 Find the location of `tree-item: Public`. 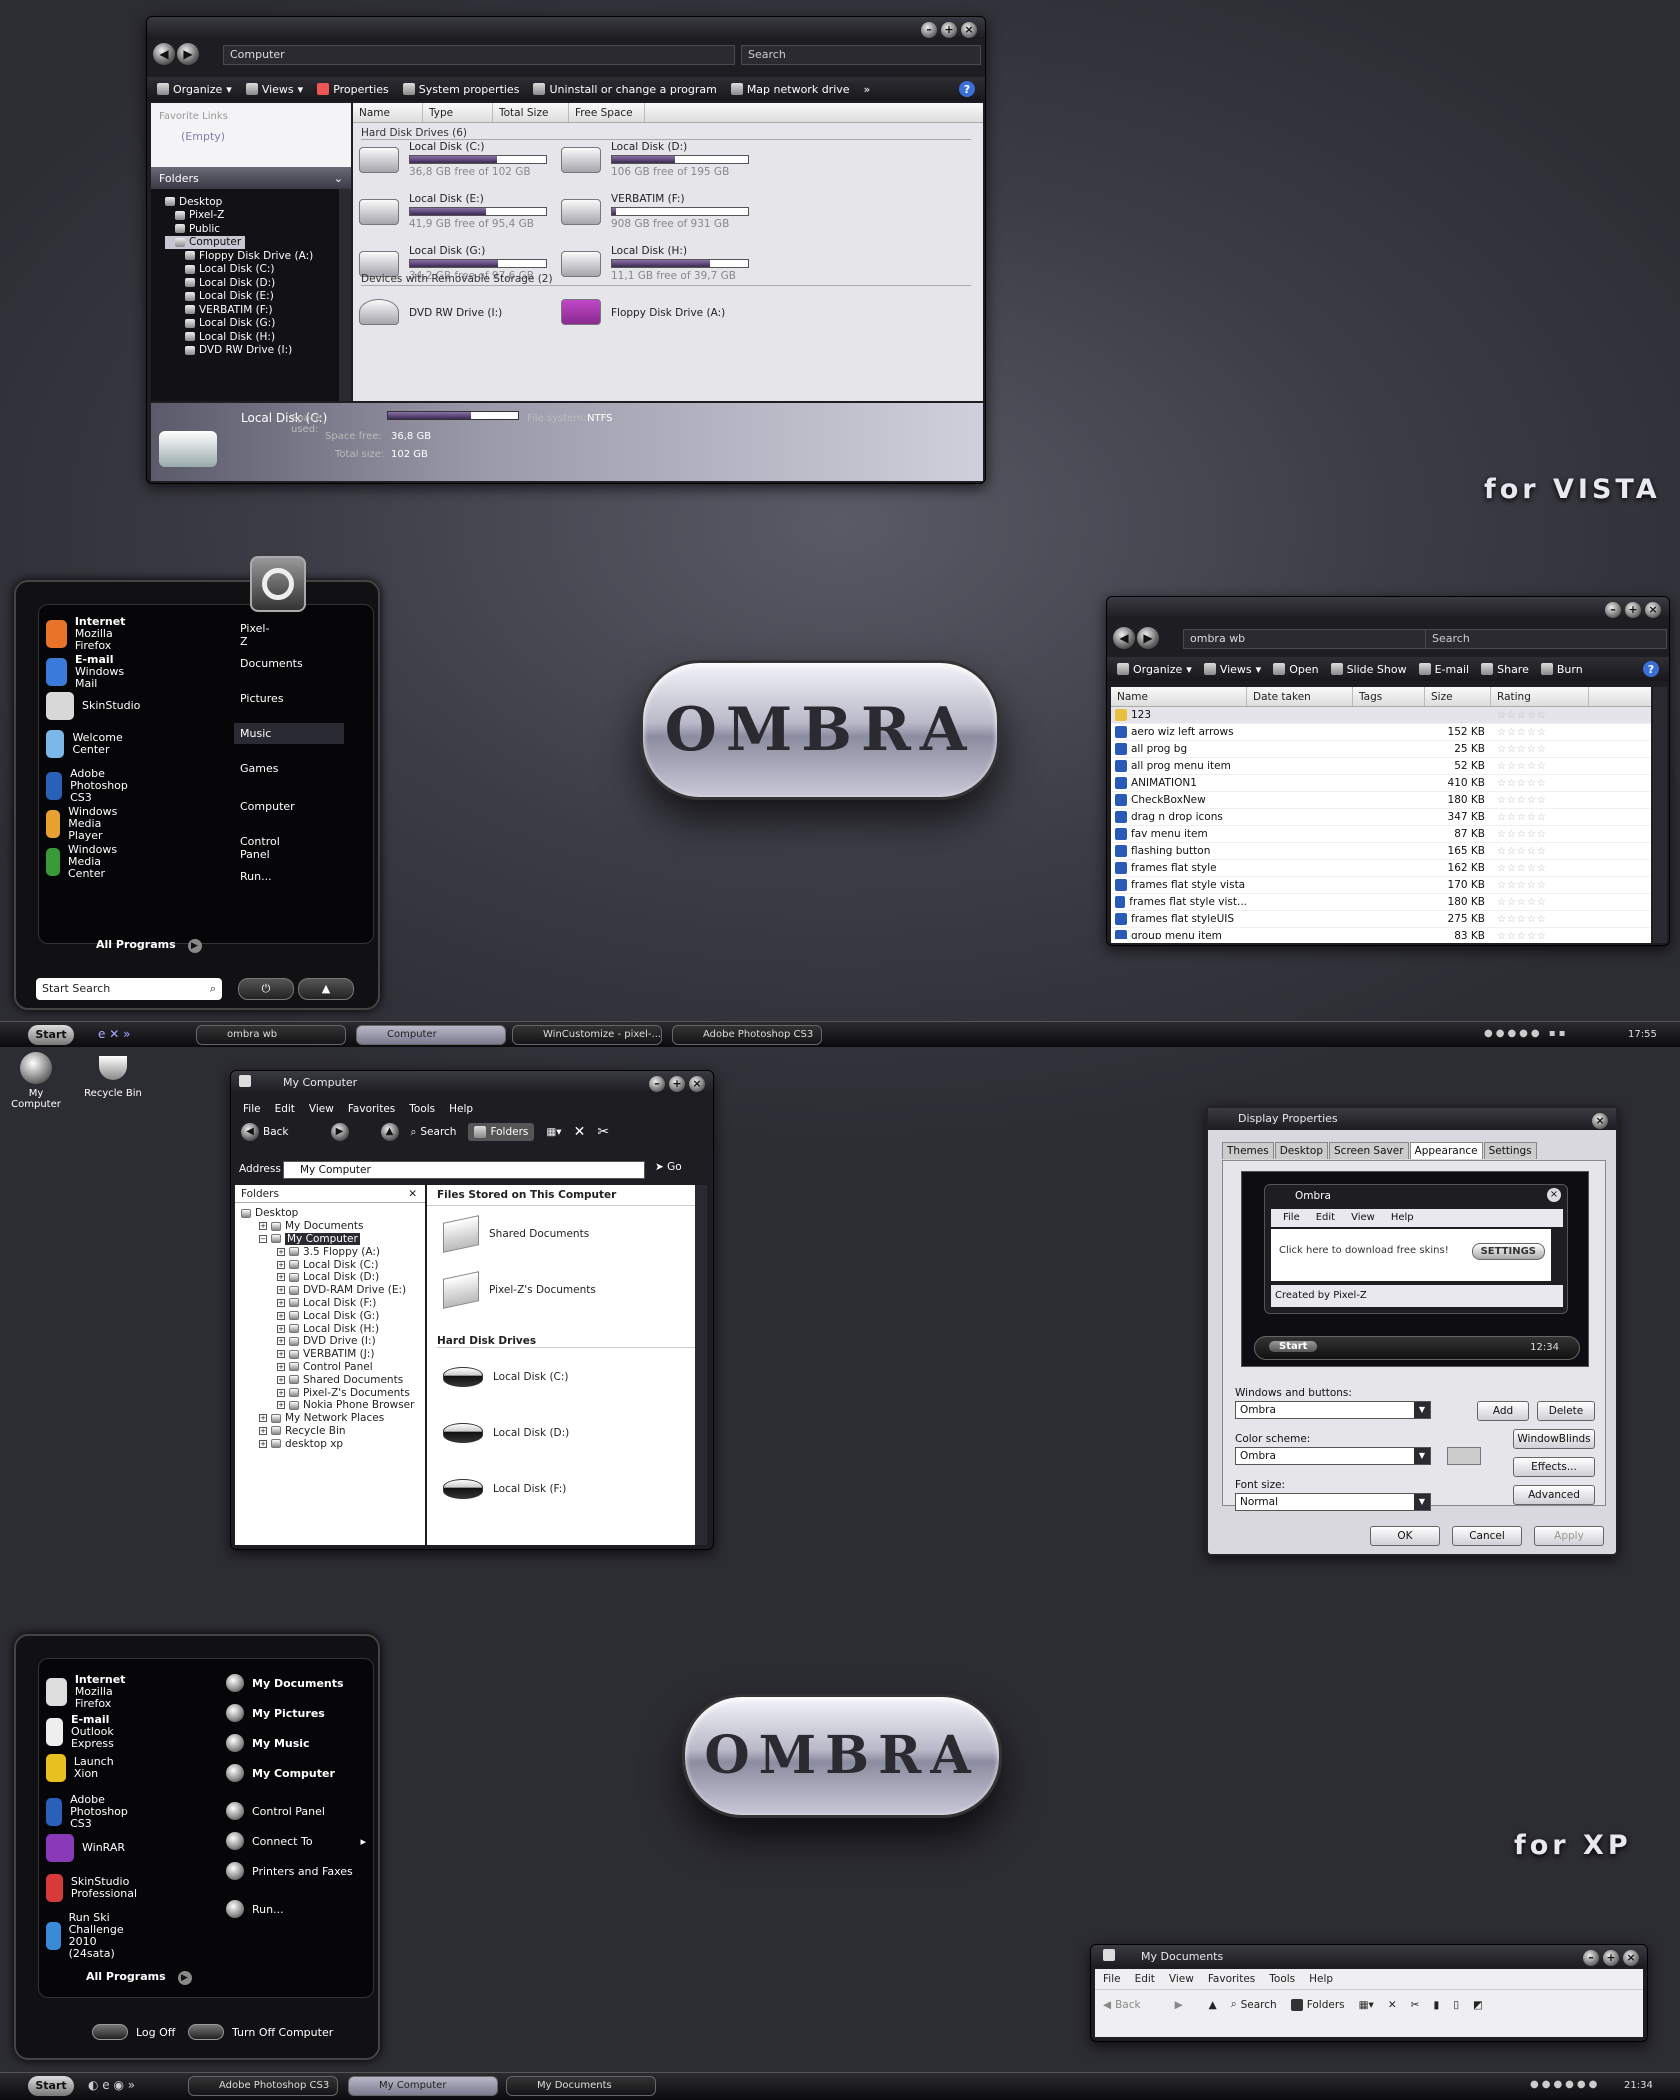

tree-item: Public is located at coordinates (252, 229).